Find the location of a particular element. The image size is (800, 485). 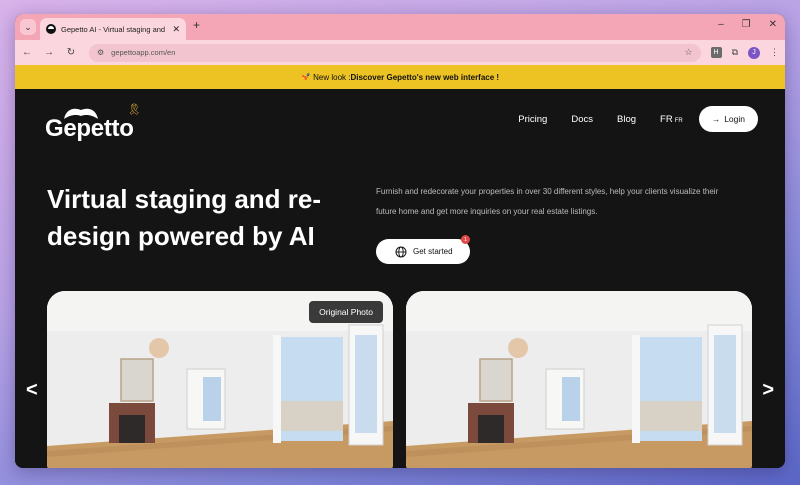

gepetto-logo: 🎗 Gepetto is located at coordinates (95, 125).